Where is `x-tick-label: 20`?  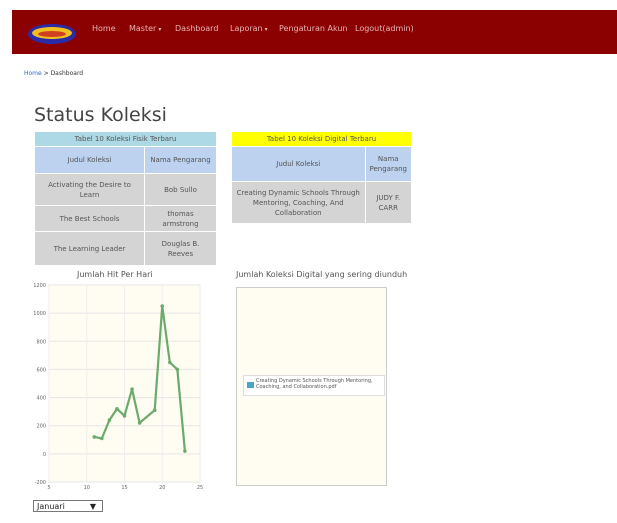 x-tick-label: 20 is located at coordinates (162, 488).